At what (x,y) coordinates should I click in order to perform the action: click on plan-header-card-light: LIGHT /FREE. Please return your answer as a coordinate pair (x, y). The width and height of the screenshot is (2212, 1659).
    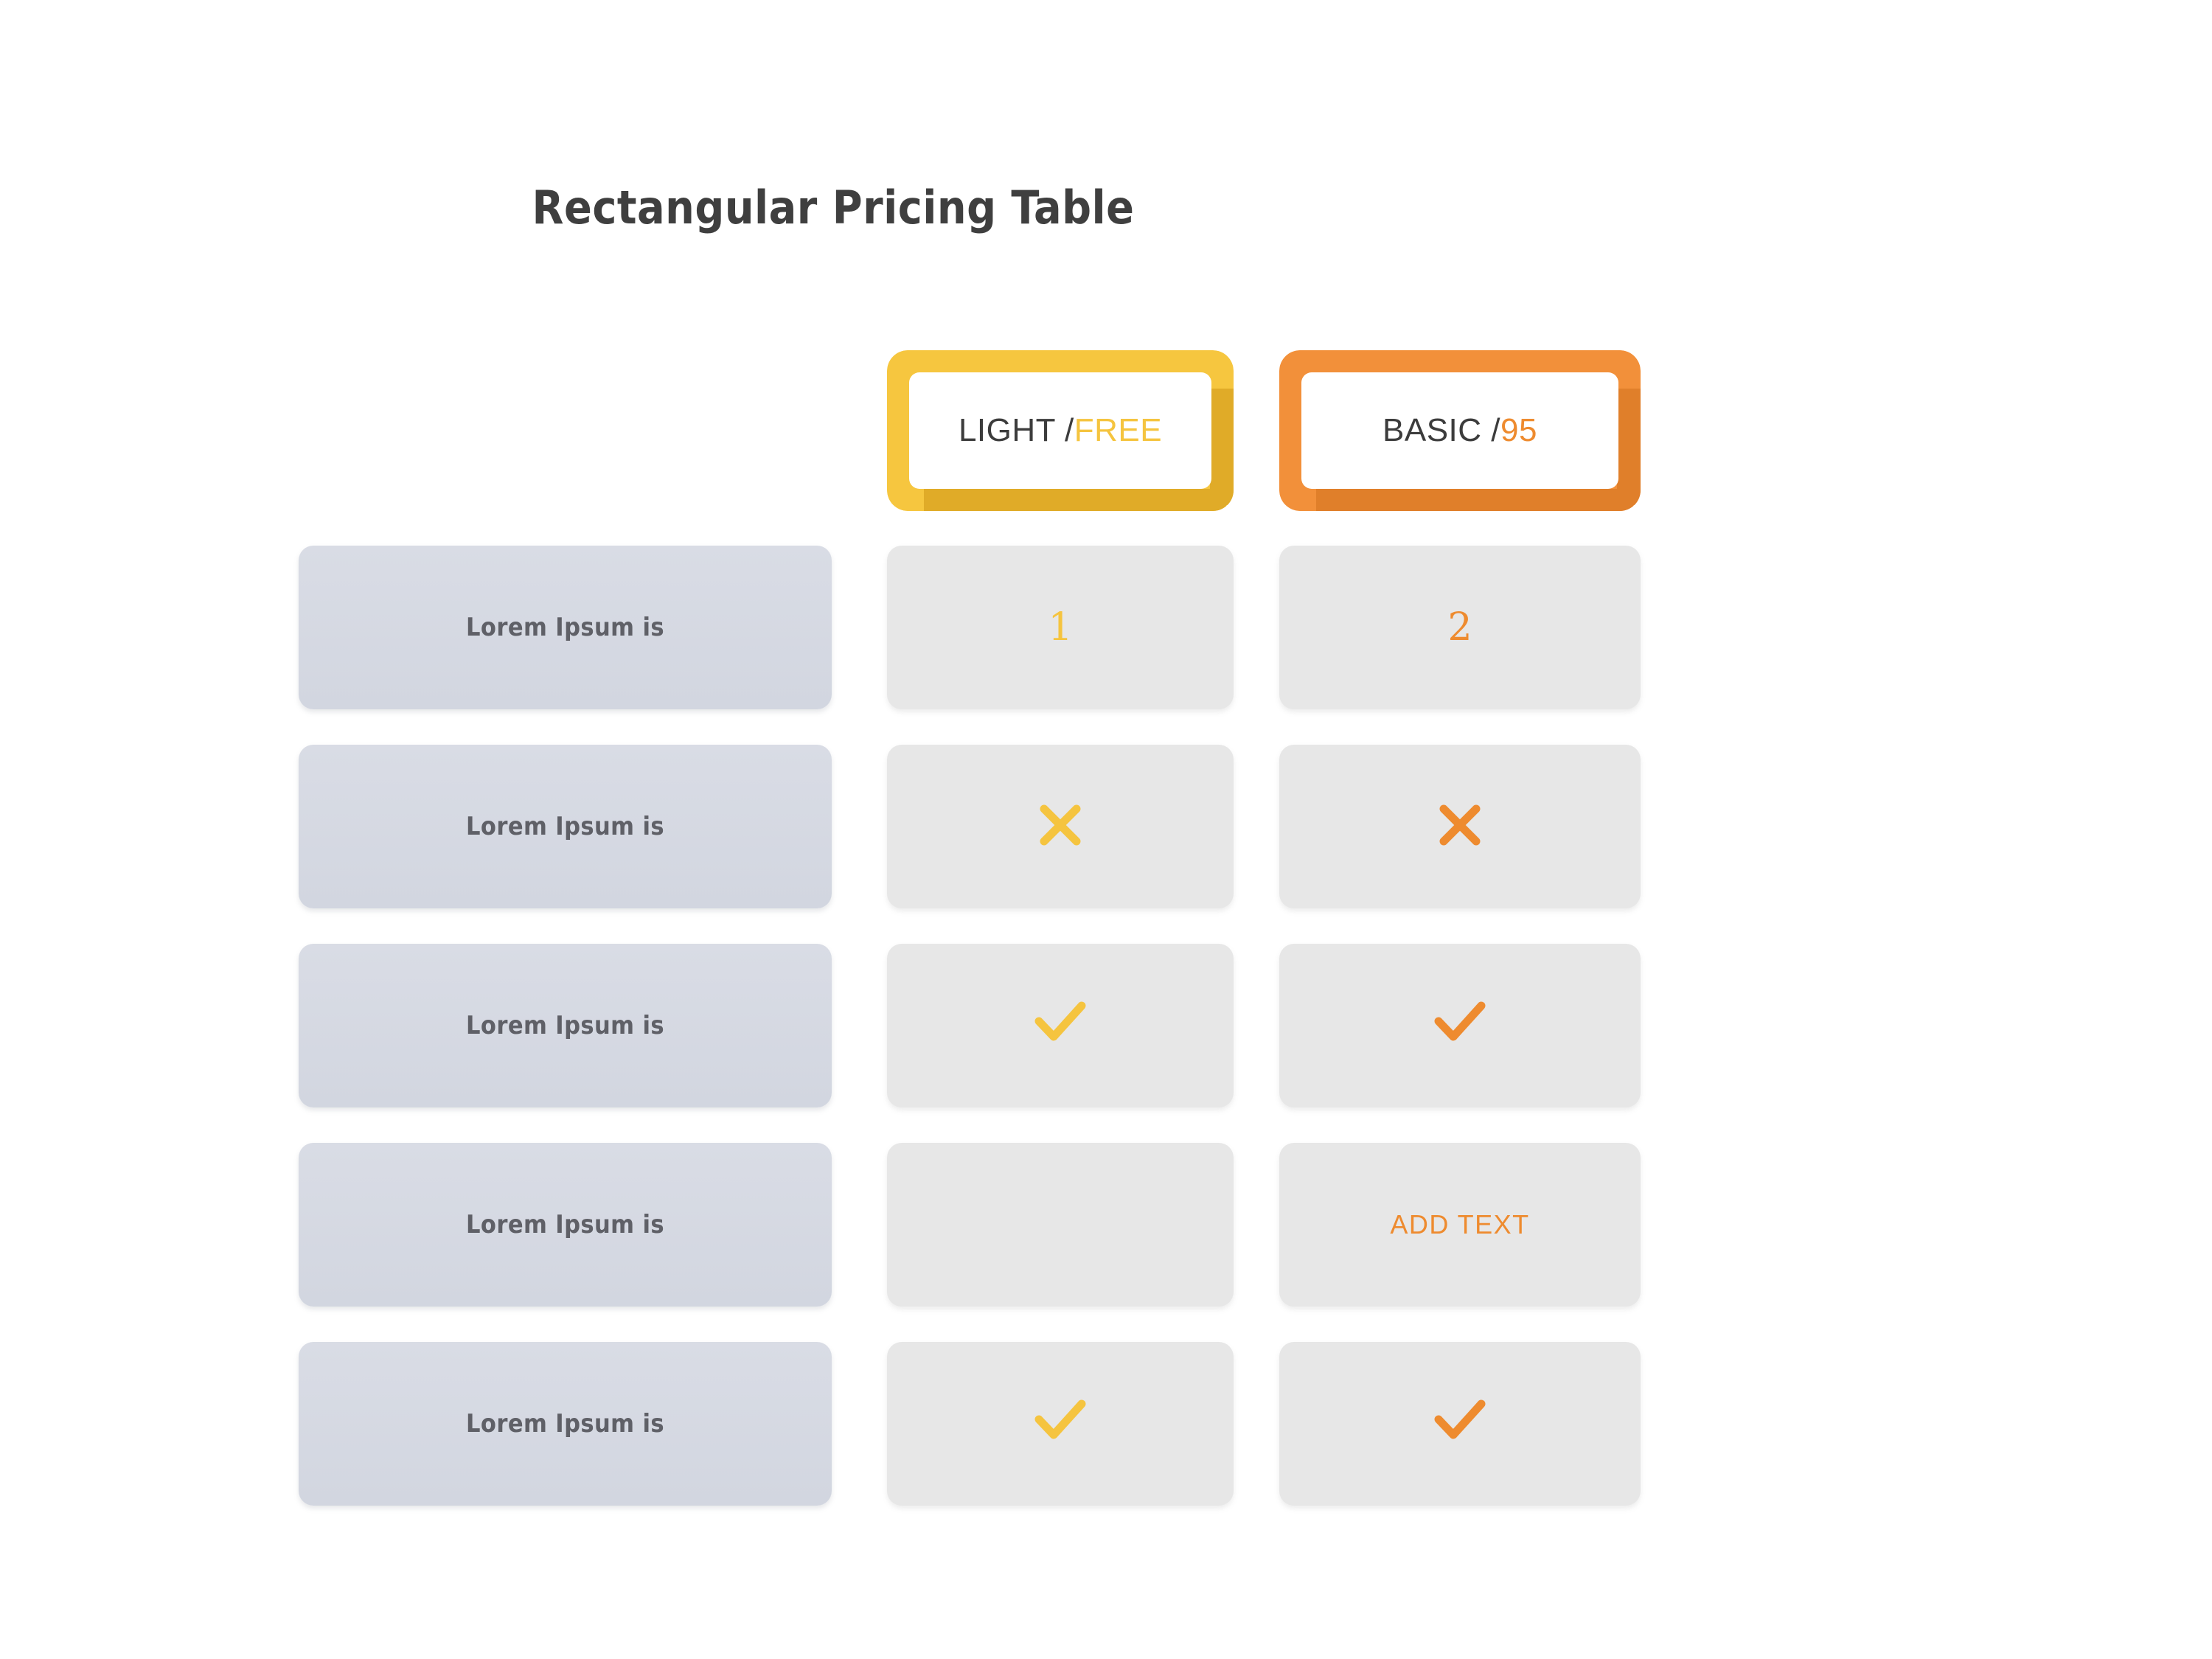
    Looking at the image, I should click on (1060, 430).